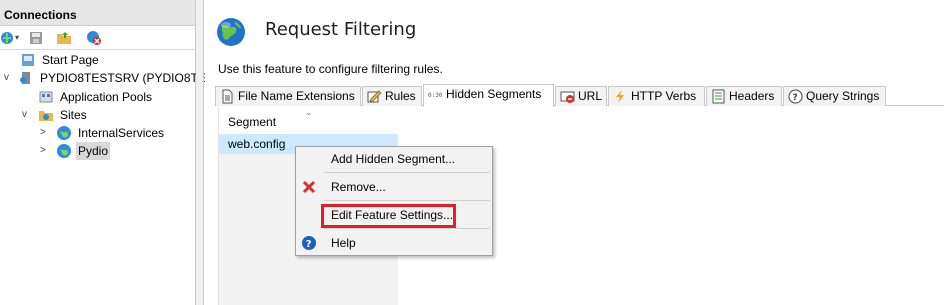  Describe the element at coordinates (73, 115) in the screenshot. I see `tree-label: Sites` at that location.